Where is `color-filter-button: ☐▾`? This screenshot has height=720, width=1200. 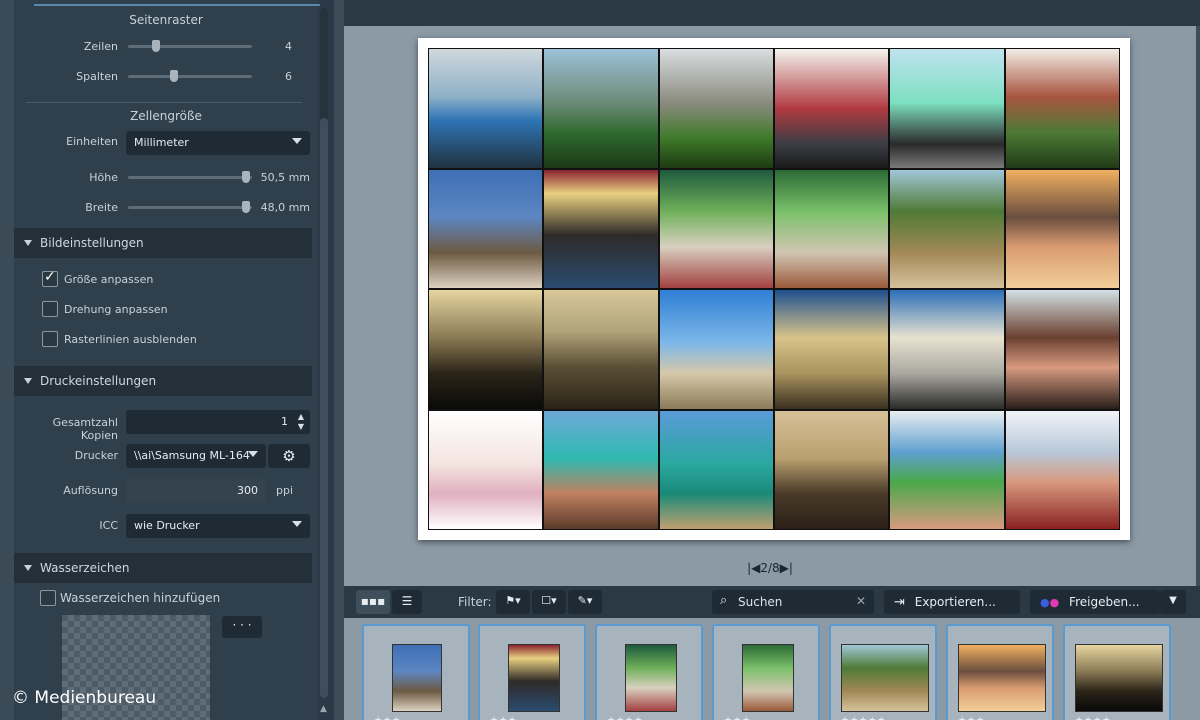
color-filter-button: ☐▾ is located at coordinates (549, 602).